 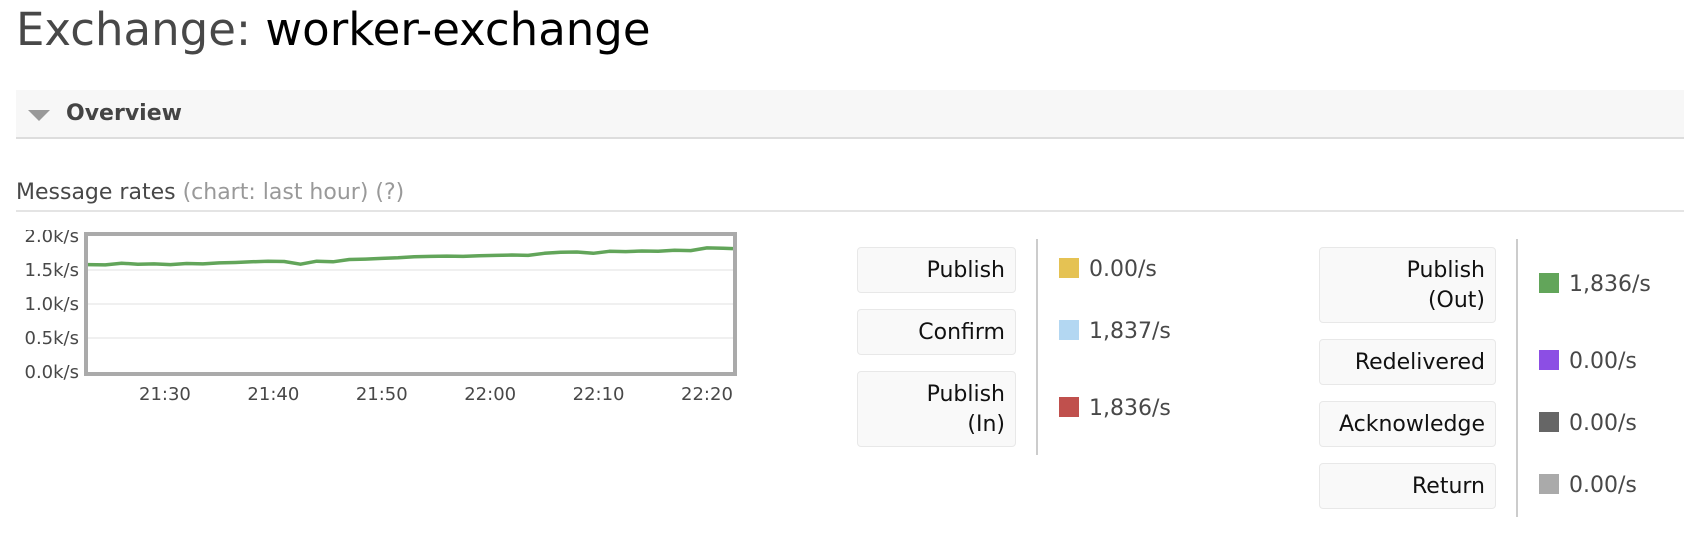 What do you see at coordinates (1411, 424) in the screenshot?
I see `legend-label-line: Acknowledge` at bounding box center [1411, 424].